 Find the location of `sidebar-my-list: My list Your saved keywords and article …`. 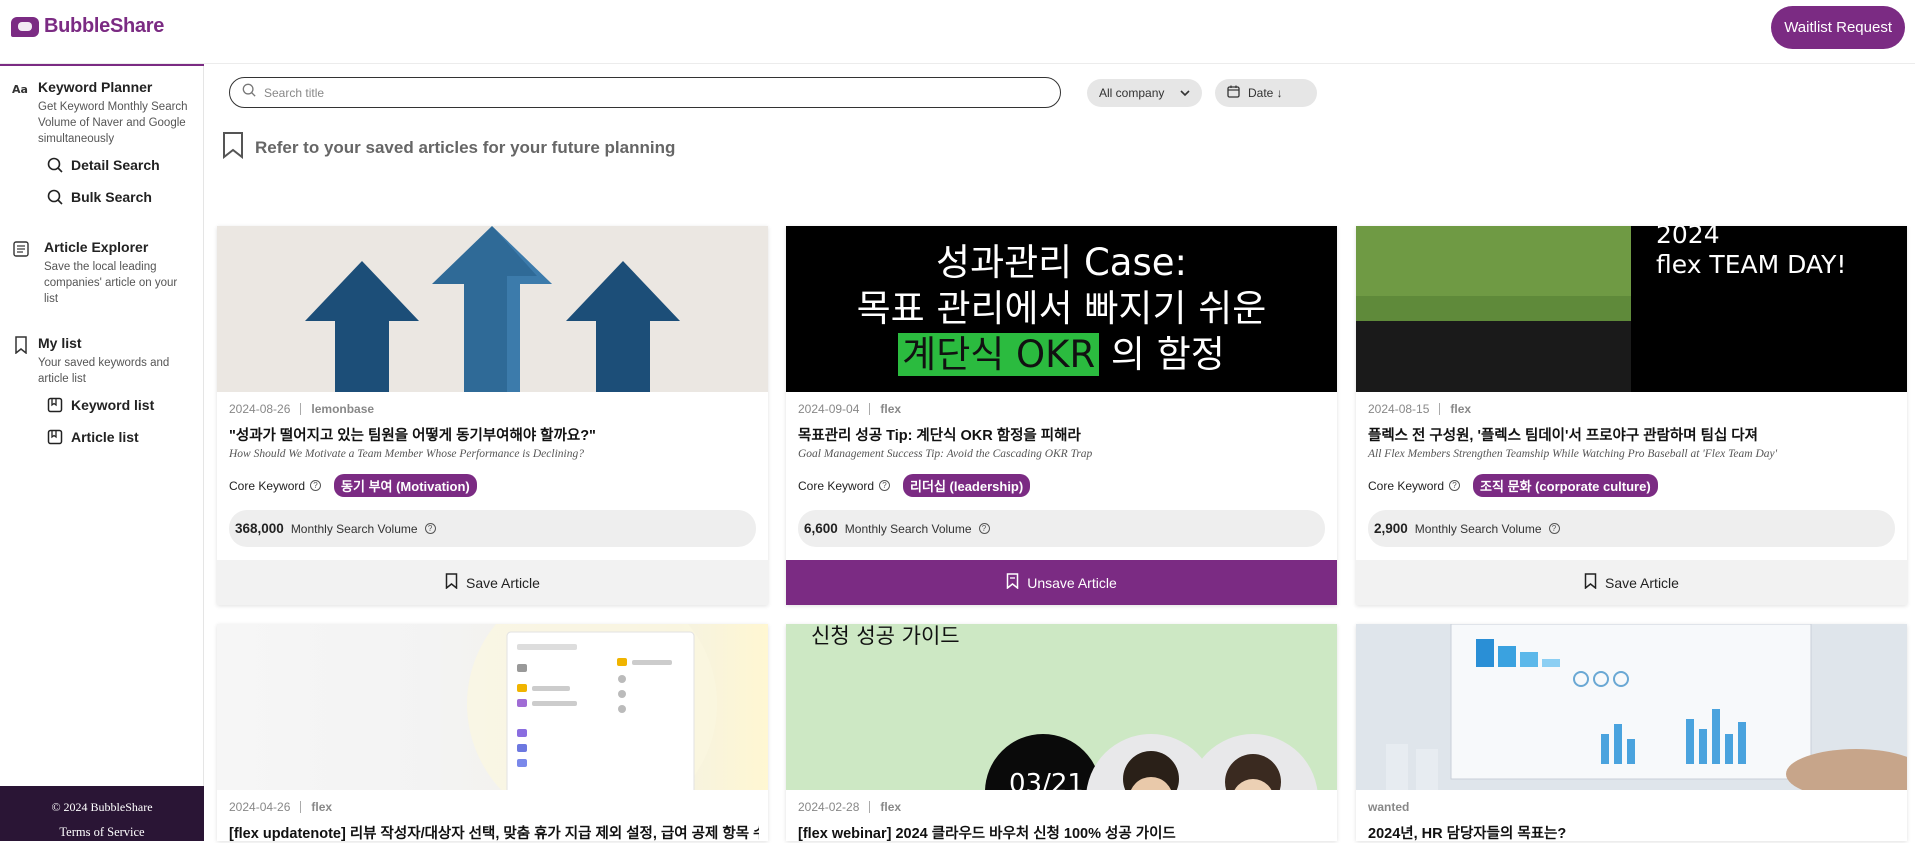

sidebar-my-list: My list Your saved keywords and article … is located at coordinates (99, 360).